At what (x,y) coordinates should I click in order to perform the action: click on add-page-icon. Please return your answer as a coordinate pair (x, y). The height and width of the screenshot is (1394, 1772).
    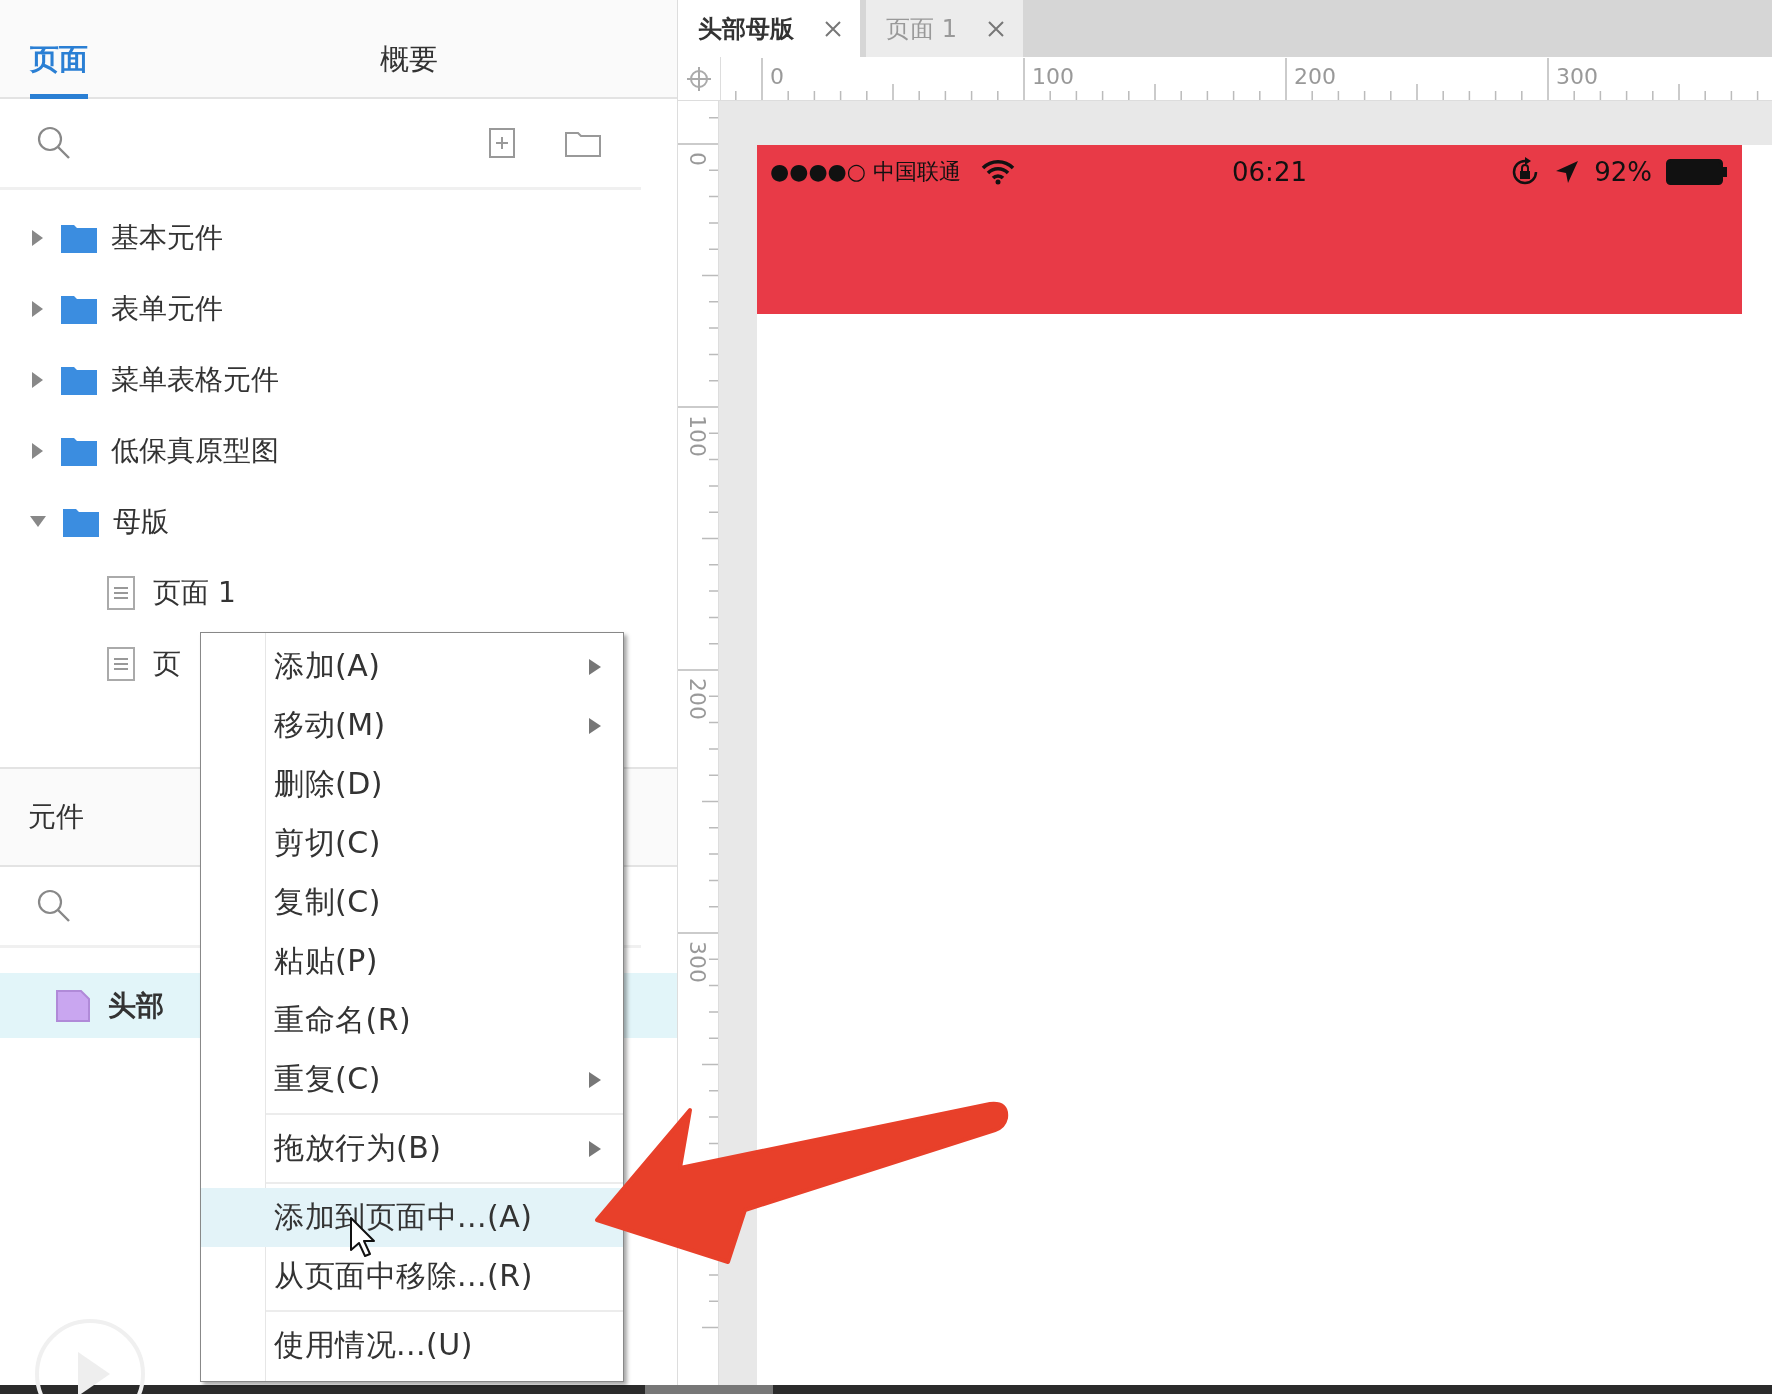
    Looking at the image, I should click on (502, 143).